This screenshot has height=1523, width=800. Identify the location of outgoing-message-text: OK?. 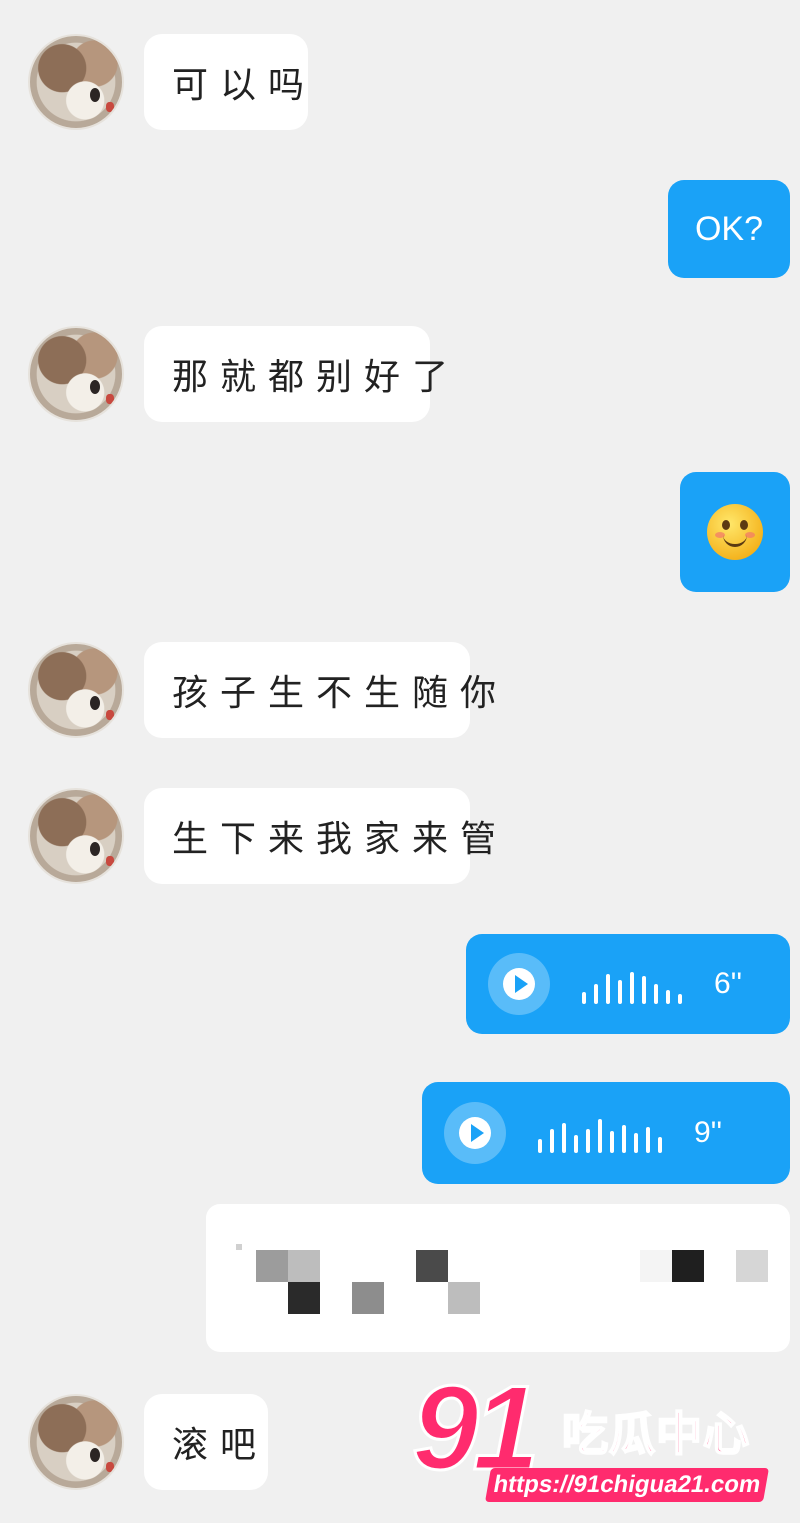
(729, 228).